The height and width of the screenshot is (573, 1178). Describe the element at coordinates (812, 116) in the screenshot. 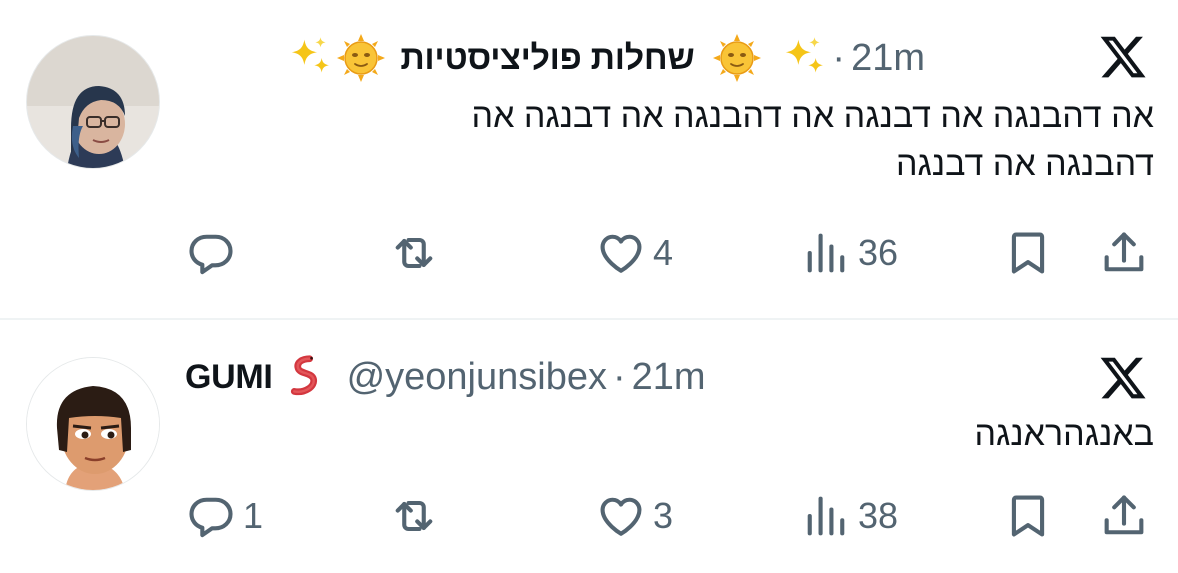

I see `tweet-text-line: אה דהבנגה אה דבנגה אה דהבנגה אה דבנגה אה` at that location.